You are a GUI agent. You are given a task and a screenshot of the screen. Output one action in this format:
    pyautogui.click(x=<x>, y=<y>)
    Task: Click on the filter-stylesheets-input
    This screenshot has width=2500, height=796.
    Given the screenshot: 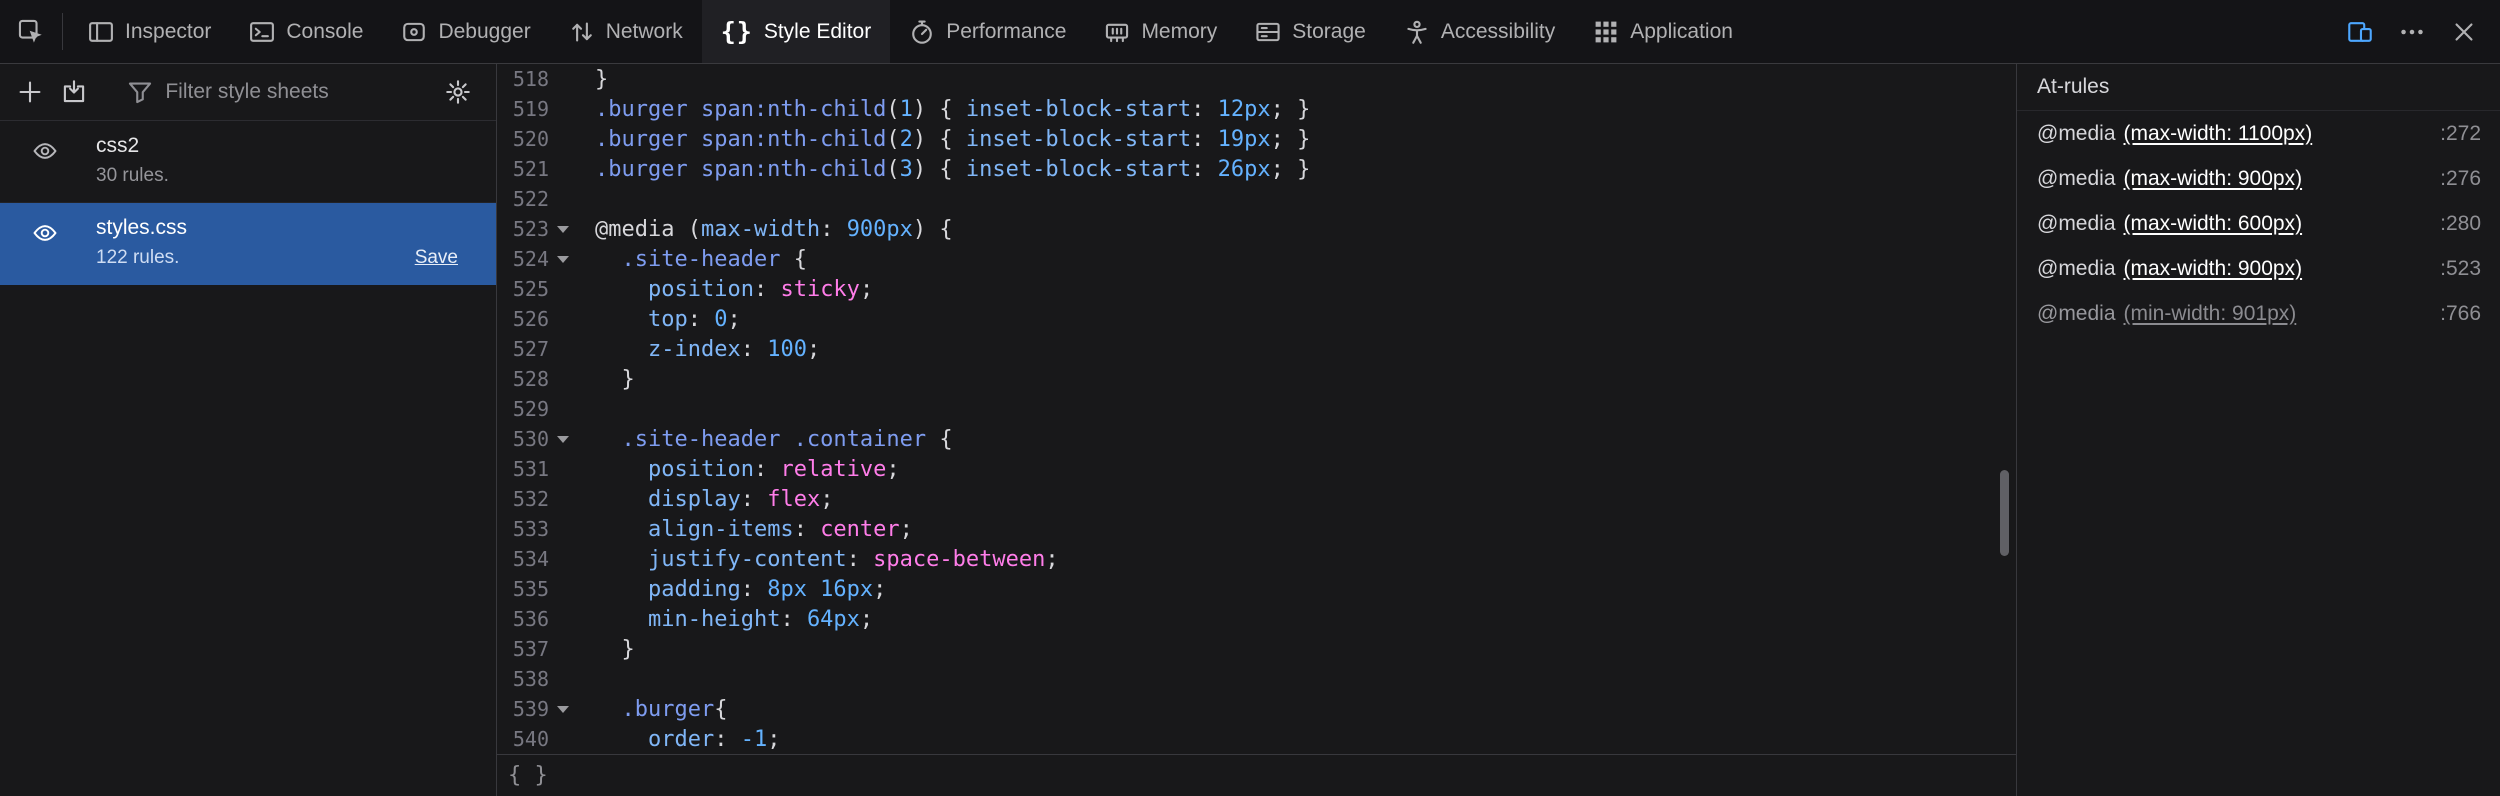 What is the action you would take?
    pyautogui.click(x=301, y=92)
    